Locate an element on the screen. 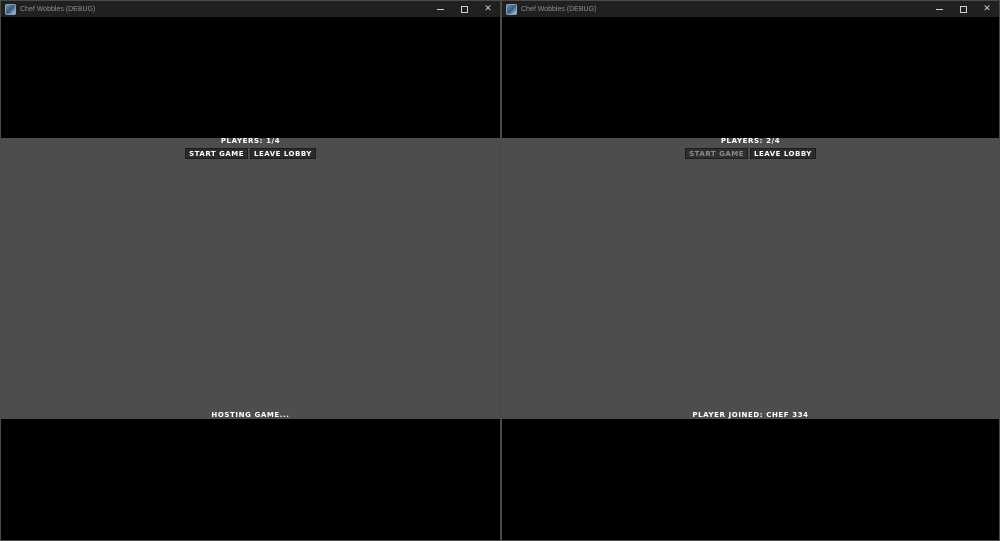 This screenshot has width=1000, height=541. players-count: PLAYERS: 2/4 is located at coordinates (750, 141).